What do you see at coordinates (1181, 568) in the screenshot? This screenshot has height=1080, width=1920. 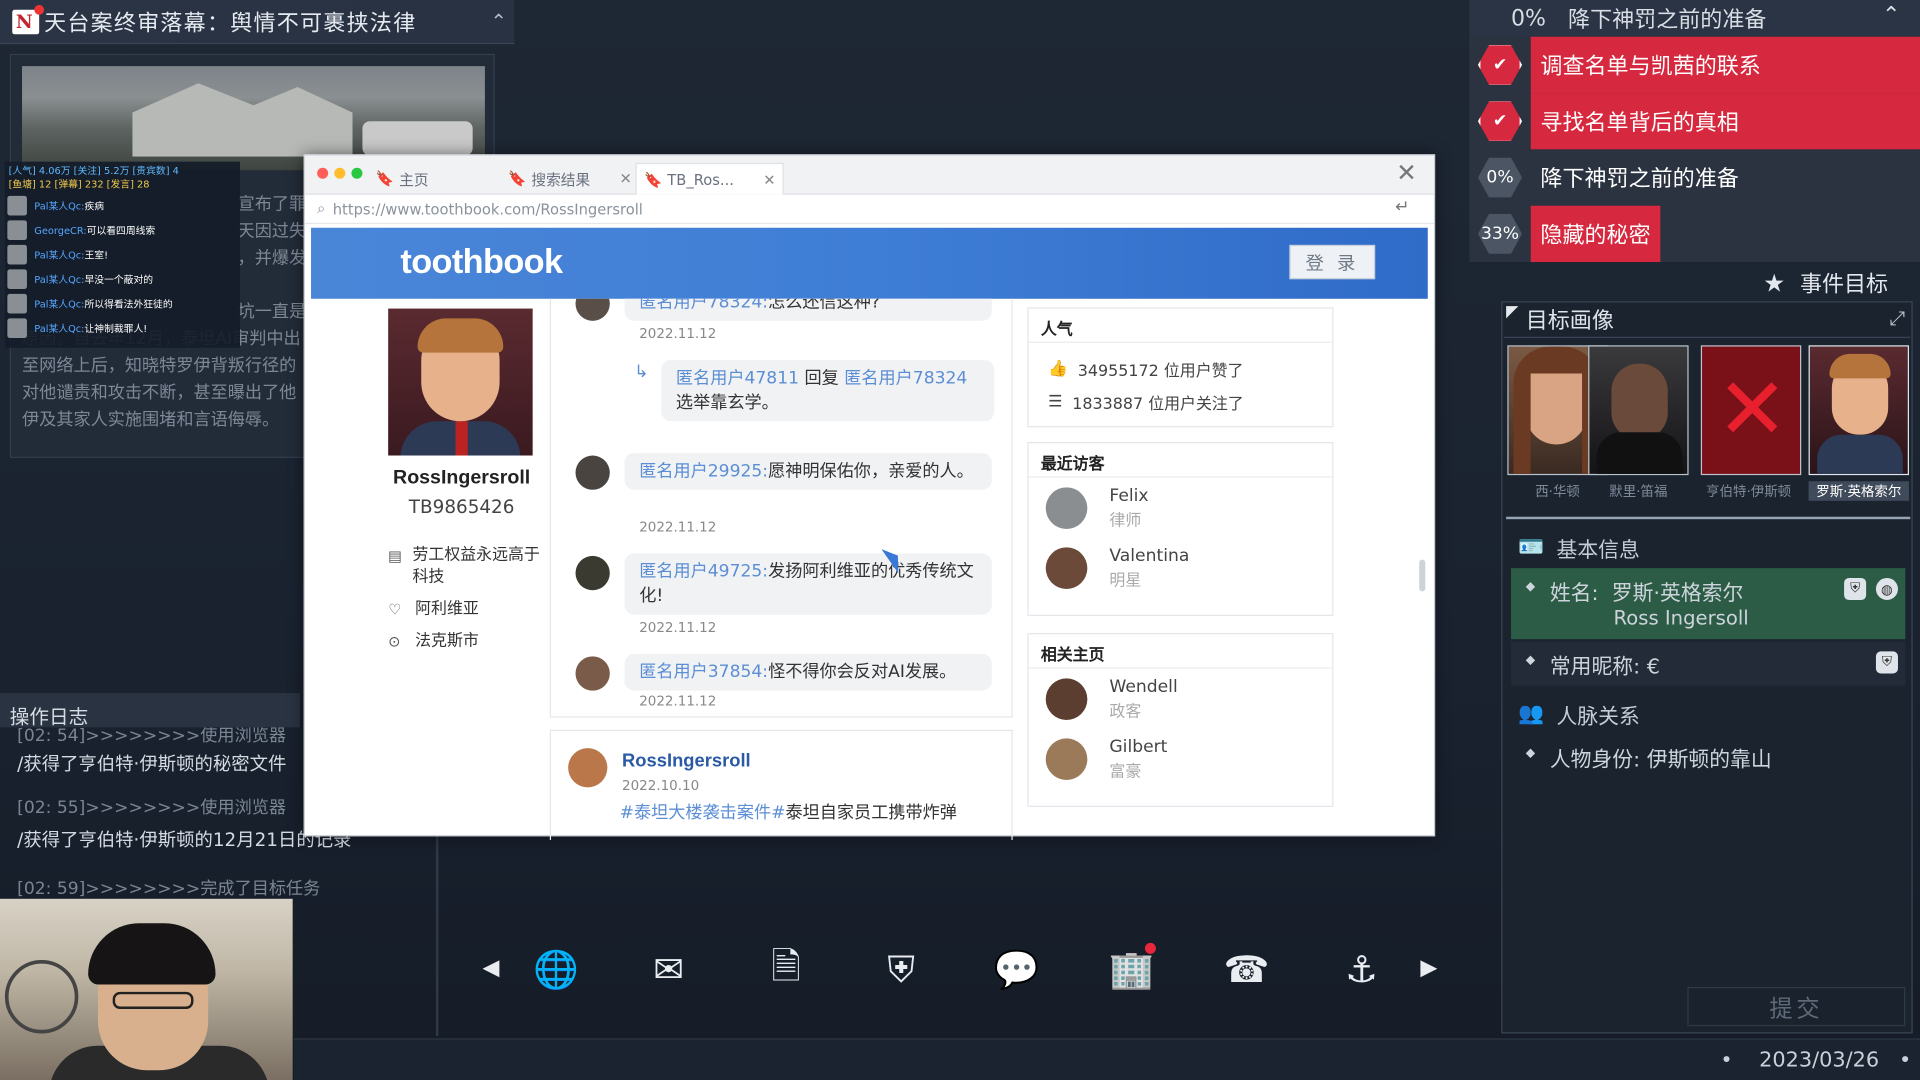 I see `visitor-item: Valentina 明星` at bounding box center [1181, 568].